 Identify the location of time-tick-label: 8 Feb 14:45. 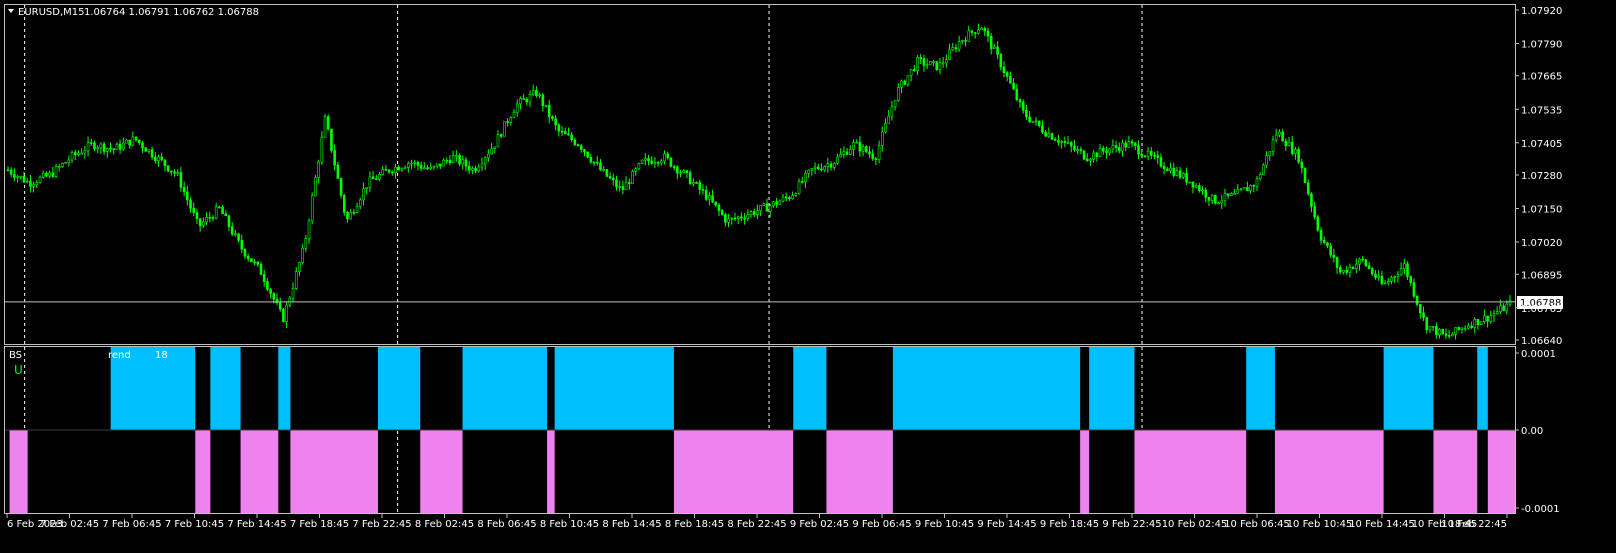
(631, 524).